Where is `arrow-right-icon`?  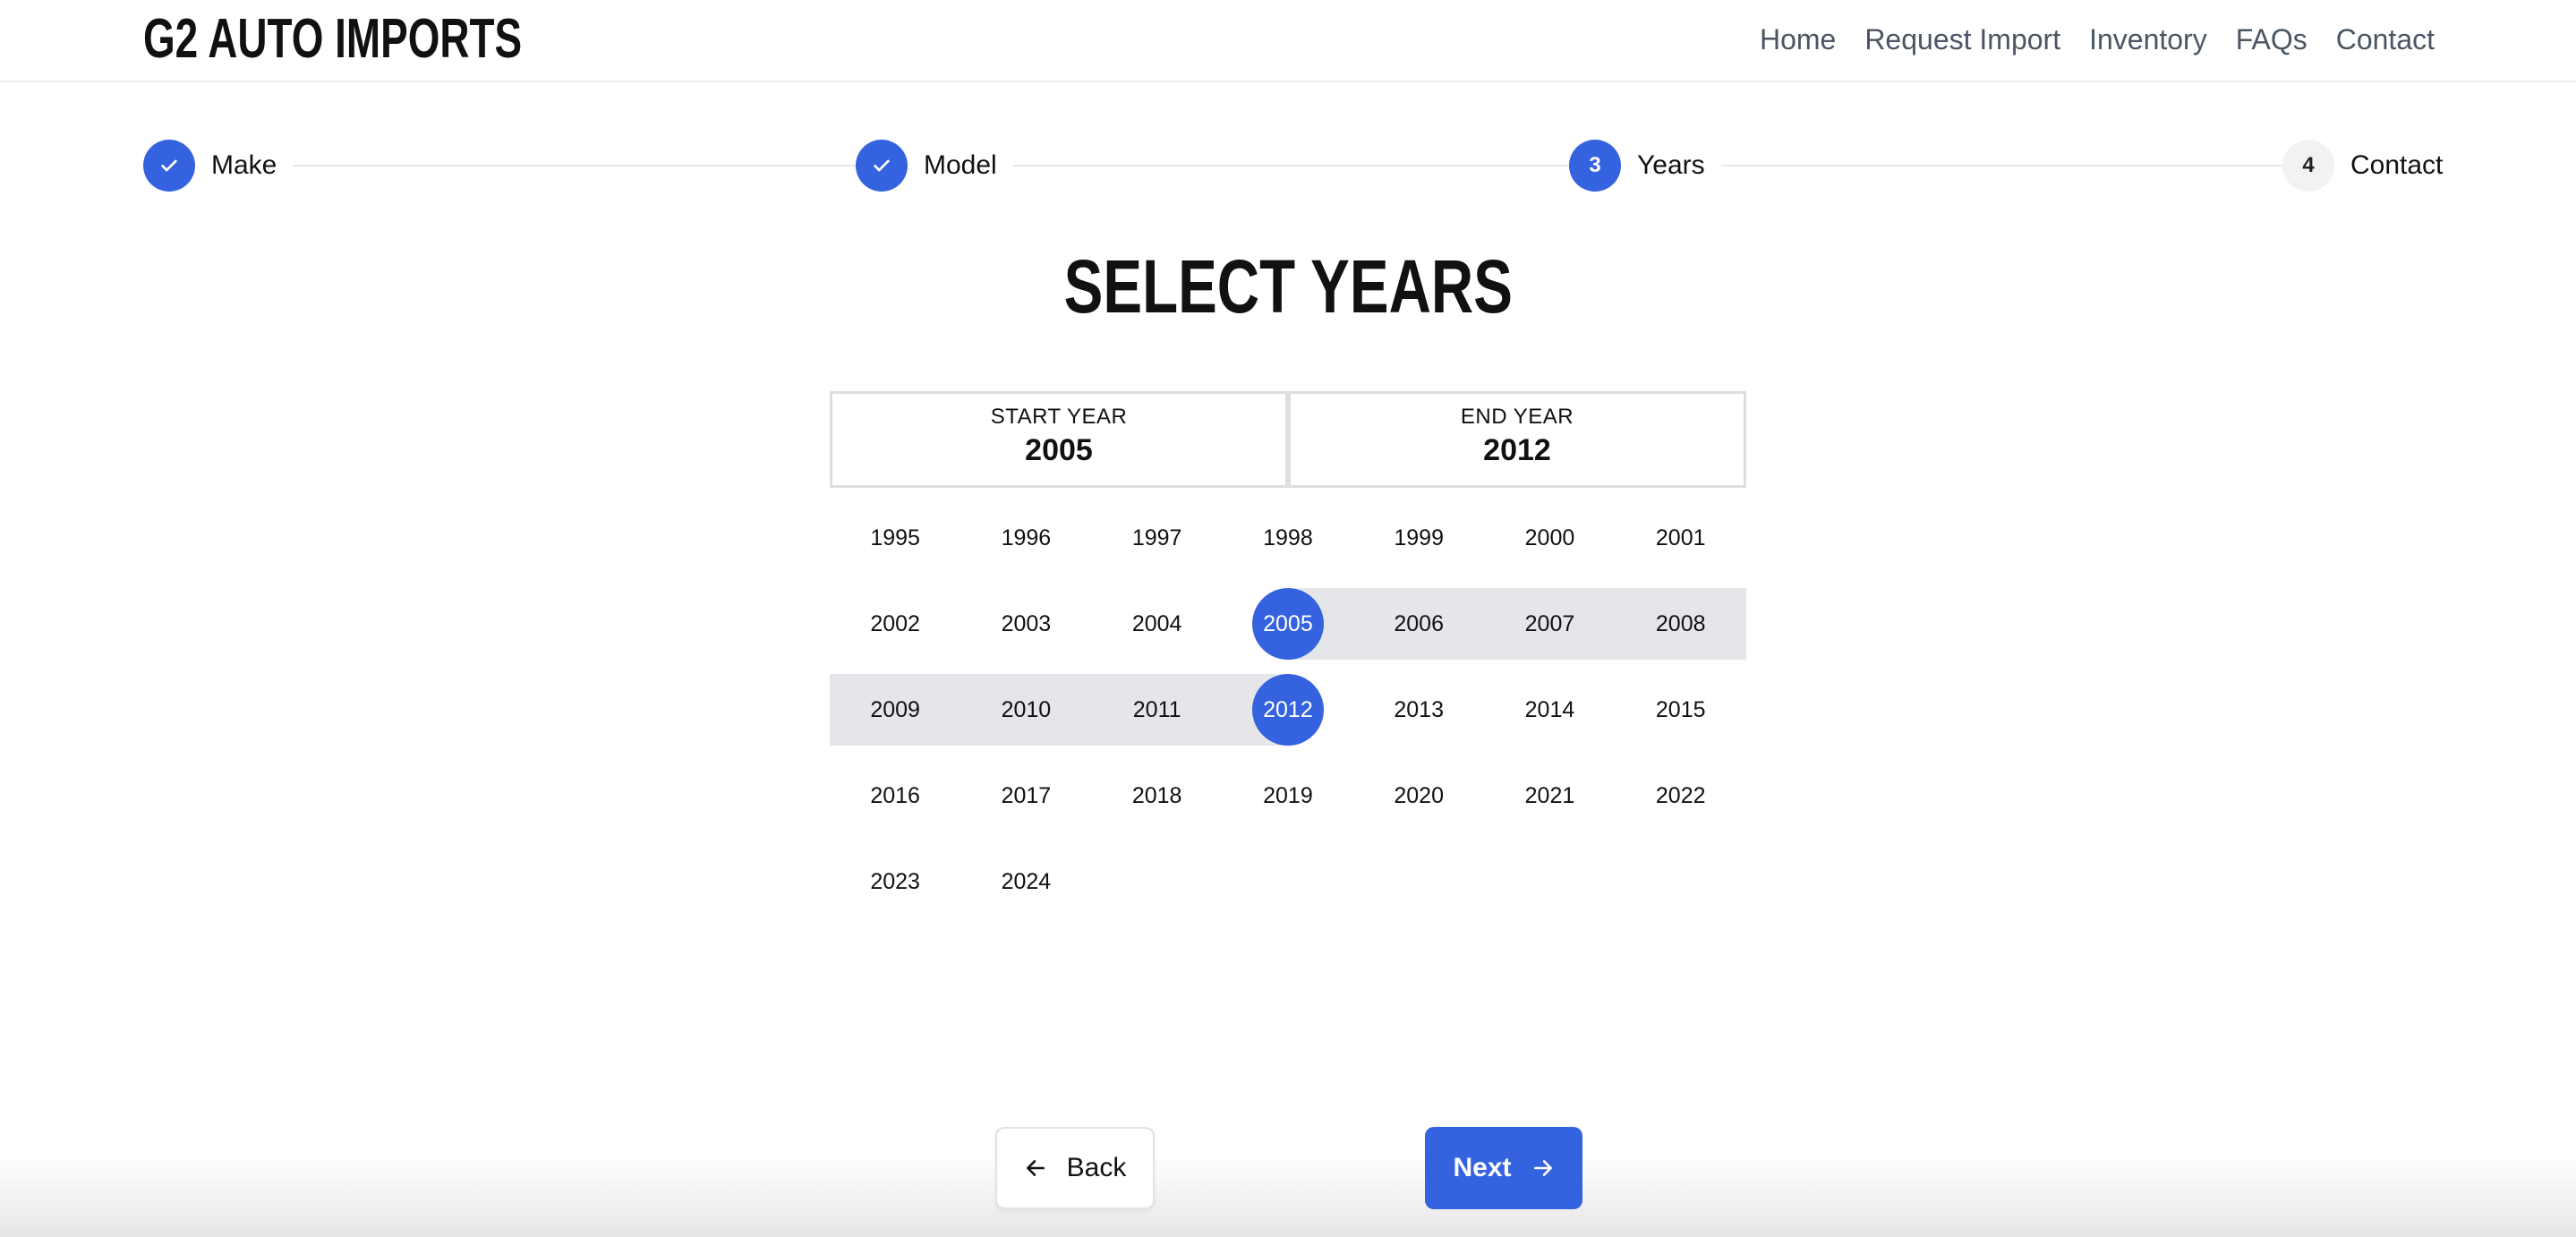 arrow-right-icon is located at coordinates (1543, 1168).